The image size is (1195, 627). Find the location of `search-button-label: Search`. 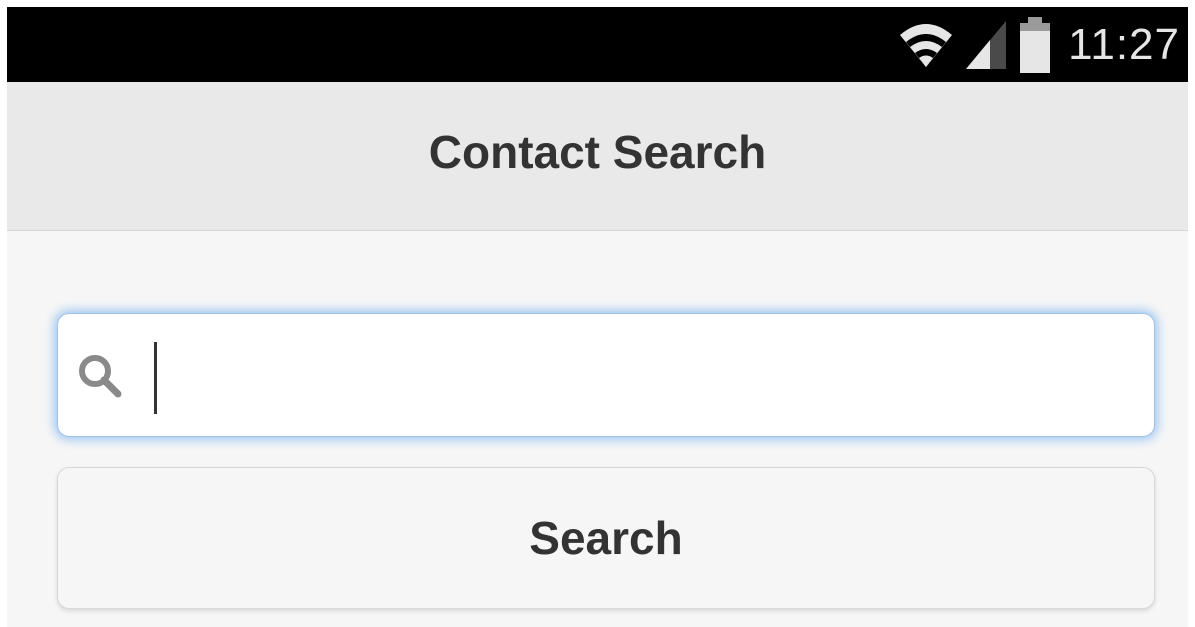

search-button-label: Search is located at coordinates (606, 538).